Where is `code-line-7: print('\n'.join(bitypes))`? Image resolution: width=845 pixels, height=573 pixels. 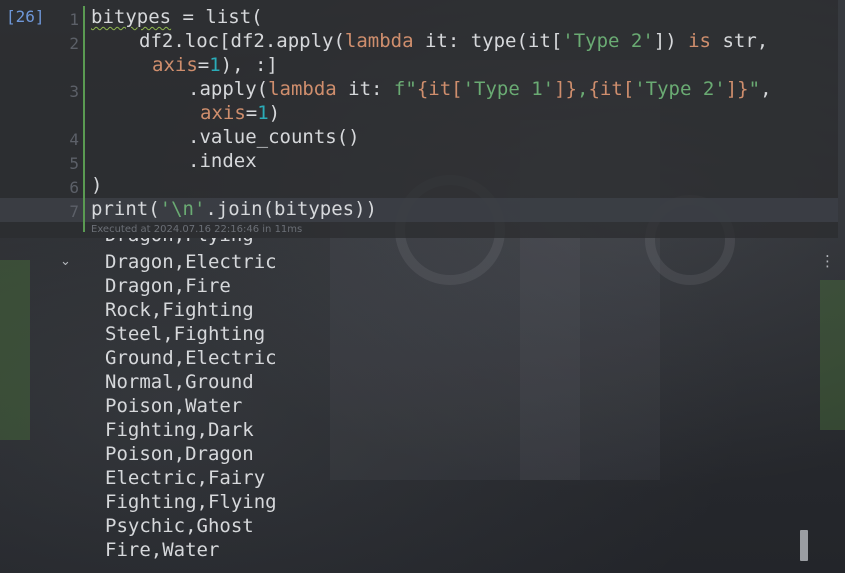 code-line-7: print('\n'.join(bitypes)) is located at coordinates (234, 209).